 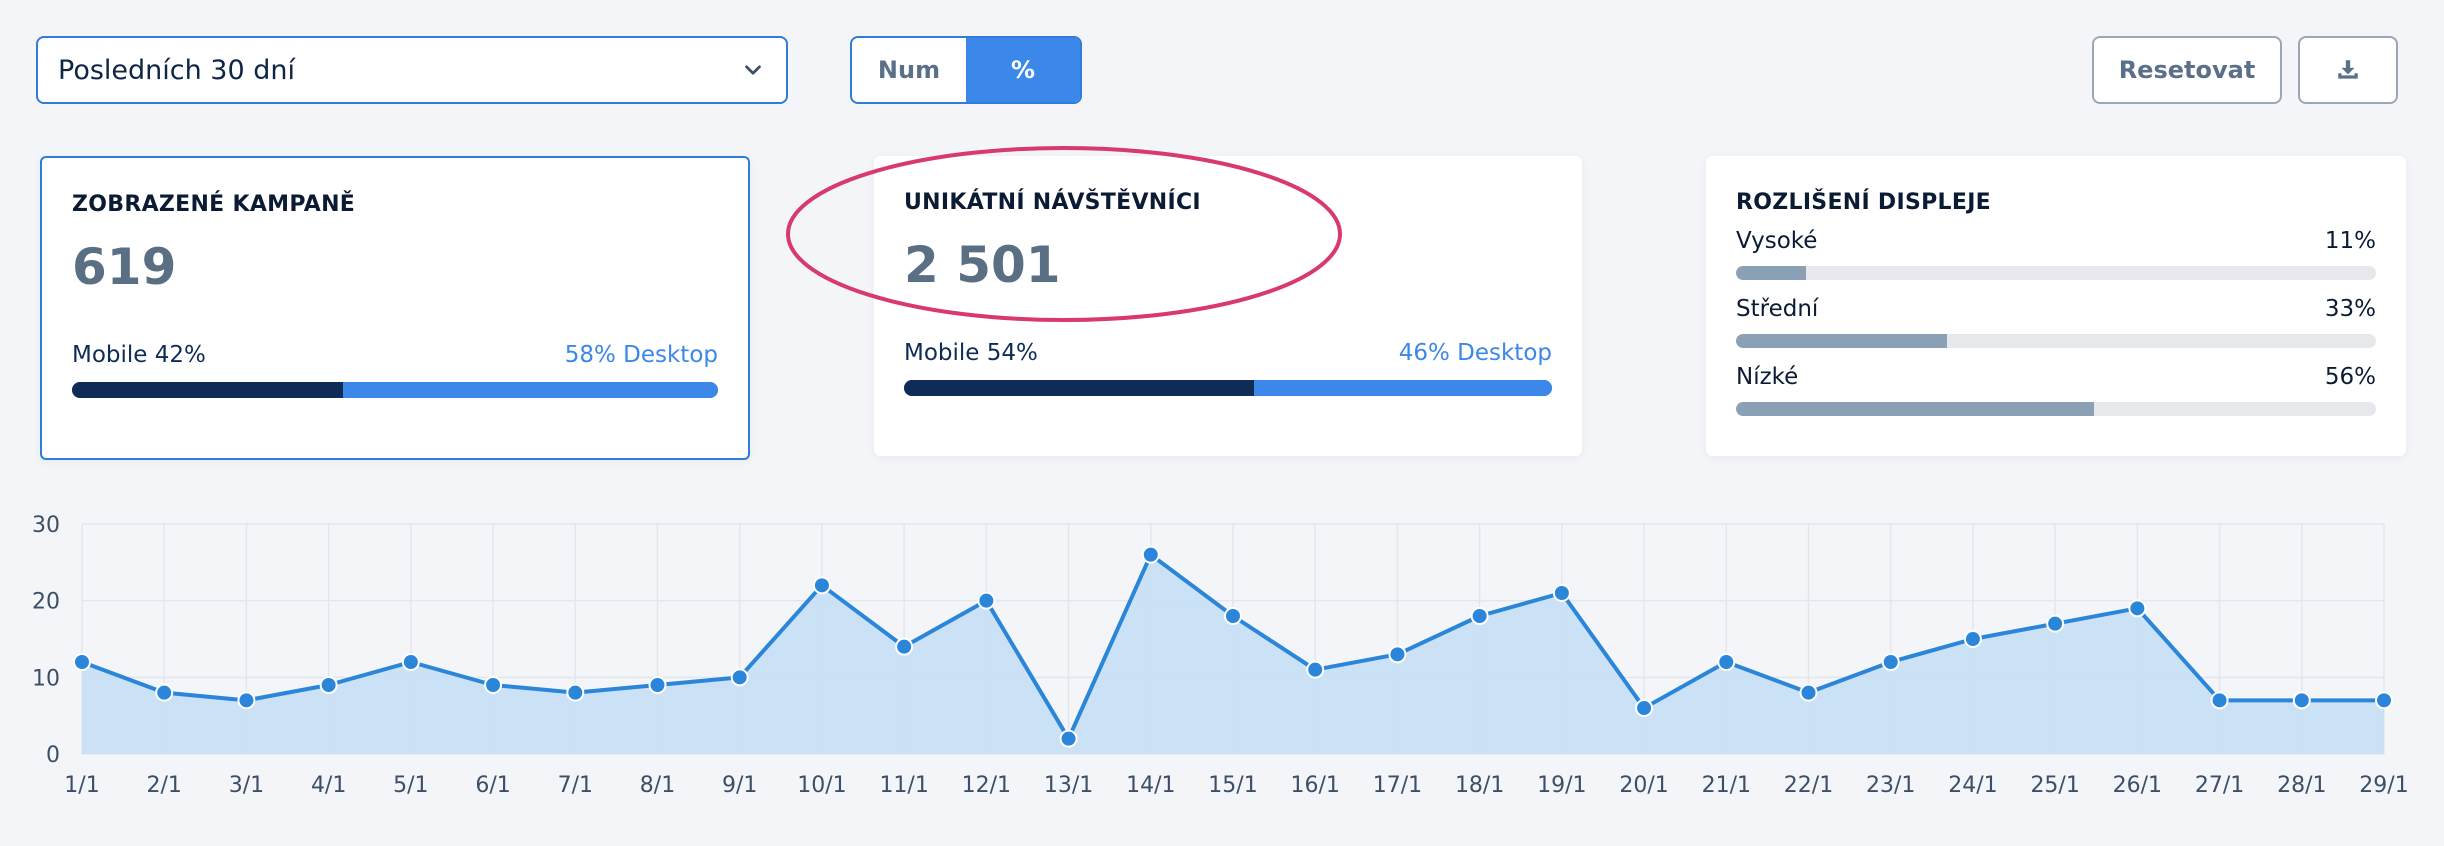 What do you see at coordinates (1561, 785) in the screenshot?
I see `x-tick-label: 19/1` at bounding box center [1561, 785].